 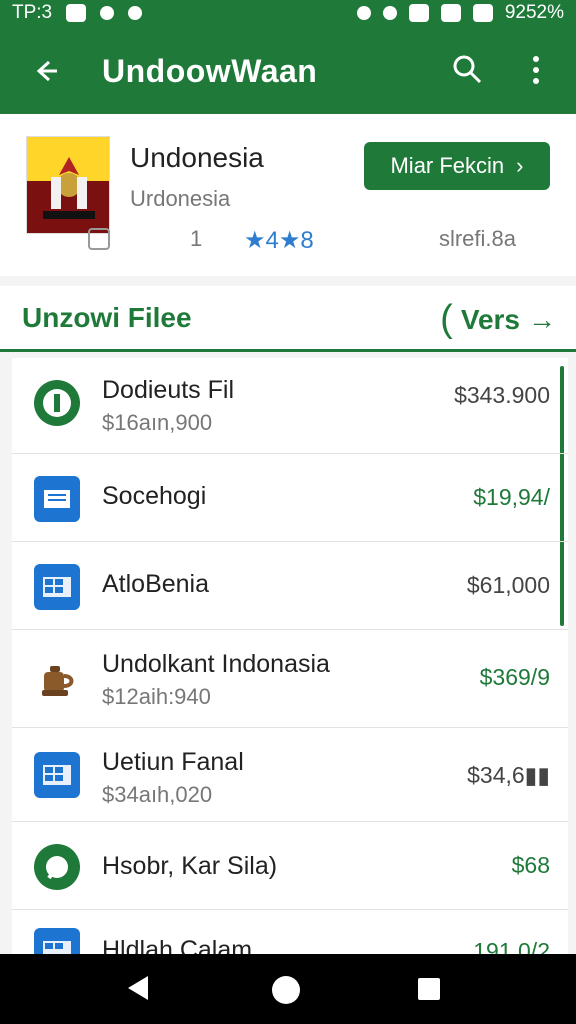 What do you see at coordinates (542, 319) in the screenshot?
I see `arrow-right-icon: →` at bounding box center [542, 319].